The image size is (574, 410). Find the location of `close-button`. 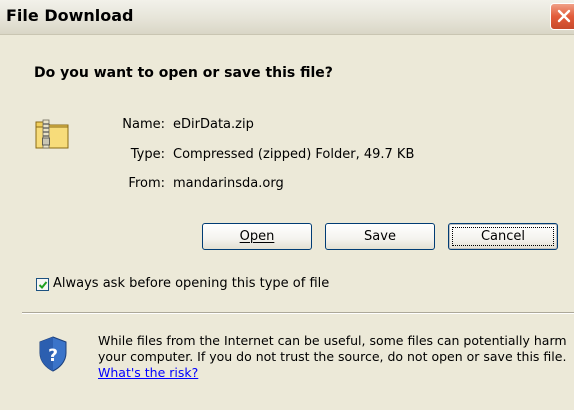

close-button is located at coordinates (562, 16).